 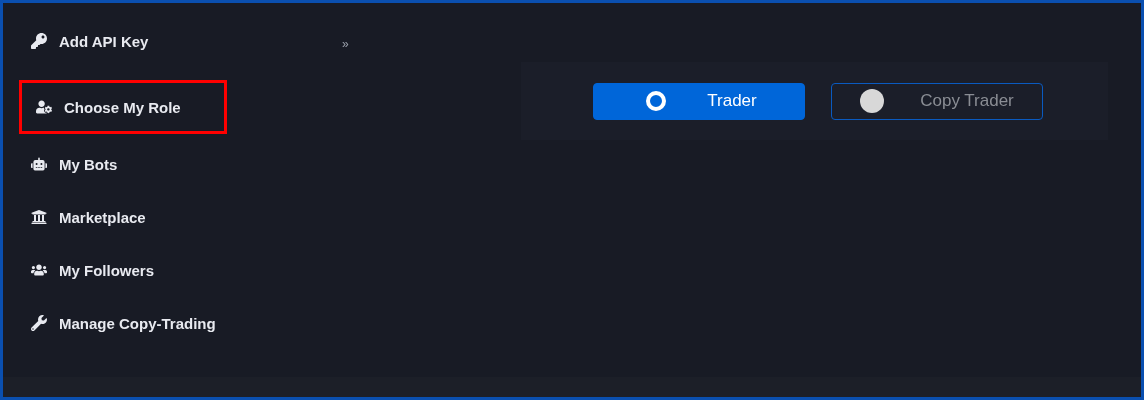 I want to click on robot-icon, so click(x=39, y=164).